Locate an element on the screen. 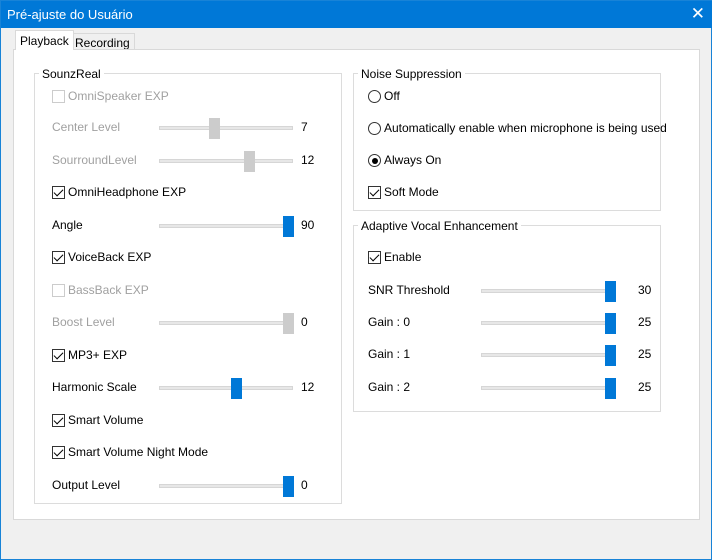  smart-volume-night-mode-checkbox is located at coordinates (58, 452).